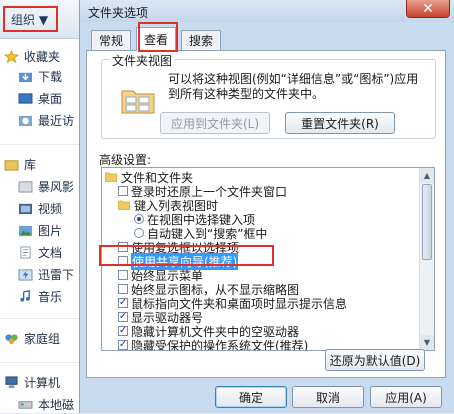  Describe the element at coordinates (340, 123) in the screenshot. I see `reset-folders-button: 重置文件夹(R)` at that location.